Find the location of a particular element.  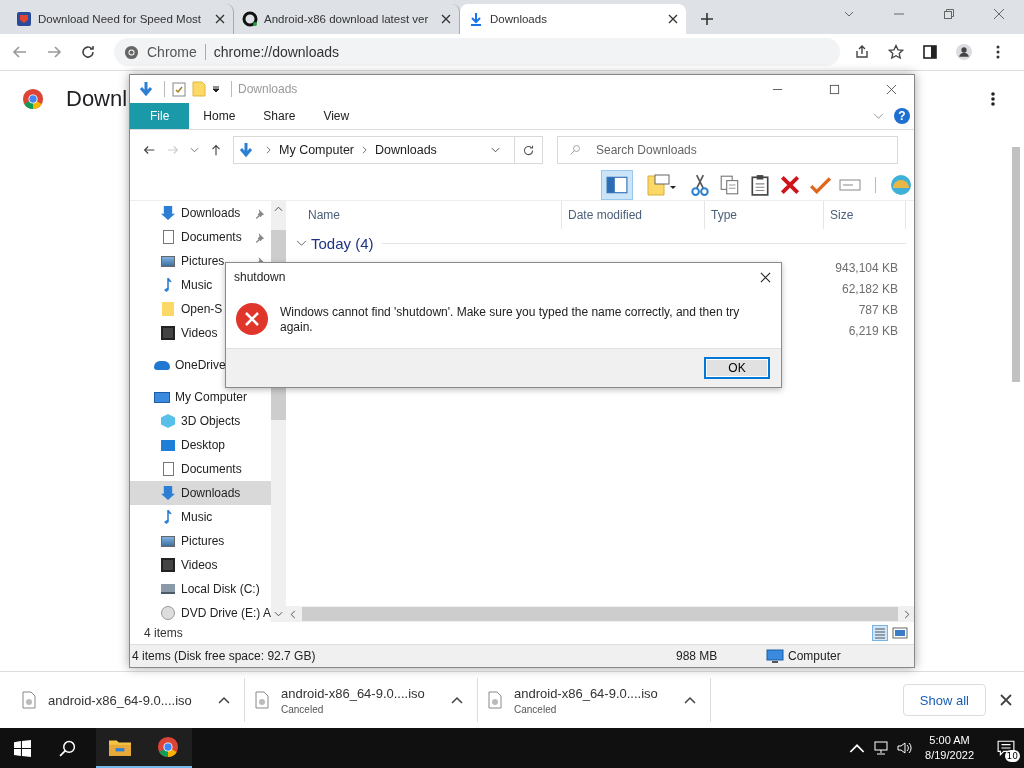

site-label: Chrome is located at coordinates (176, 52).